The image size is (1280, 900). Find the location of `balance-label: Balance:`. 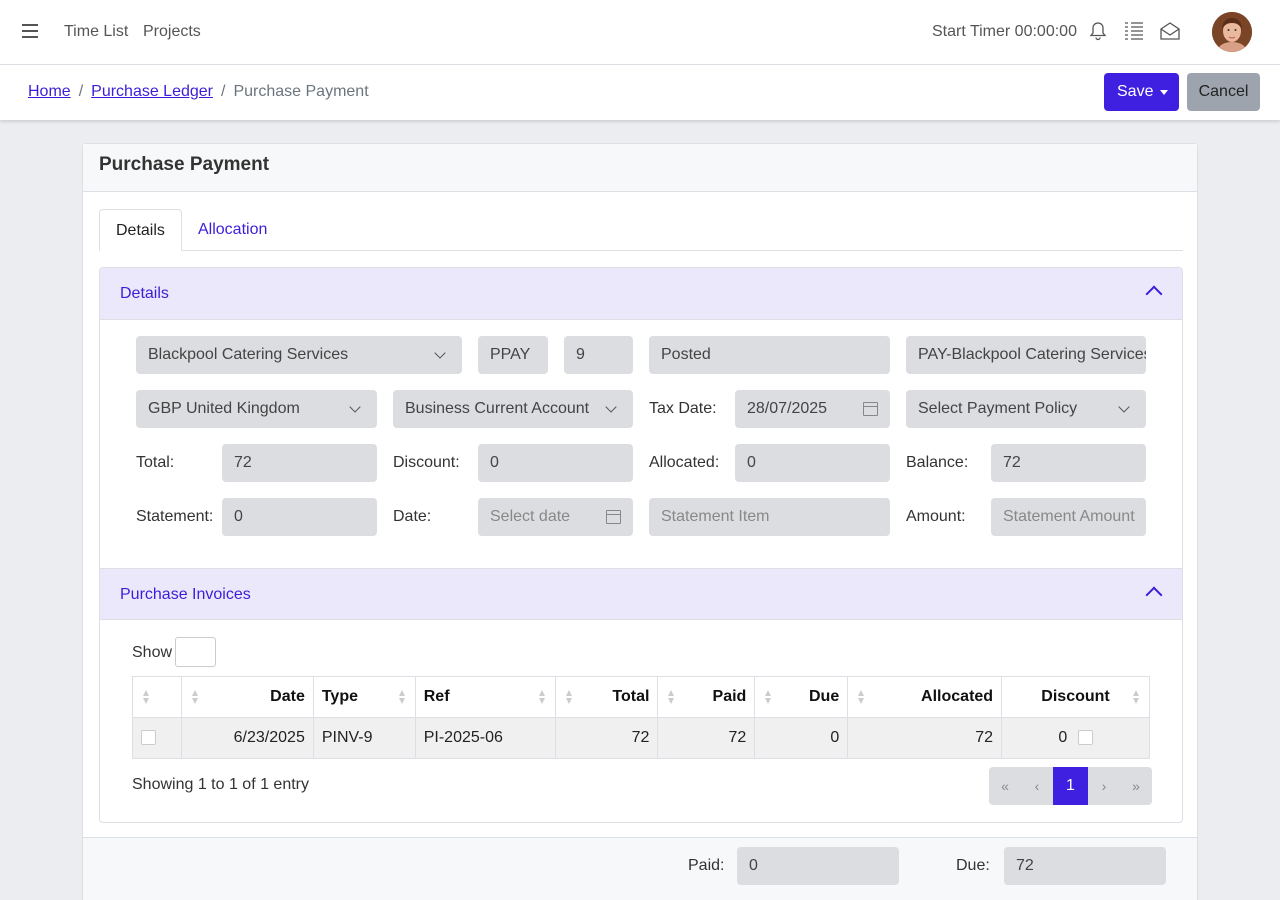

balance-label: Balance: is located at coordinates (937, 462).